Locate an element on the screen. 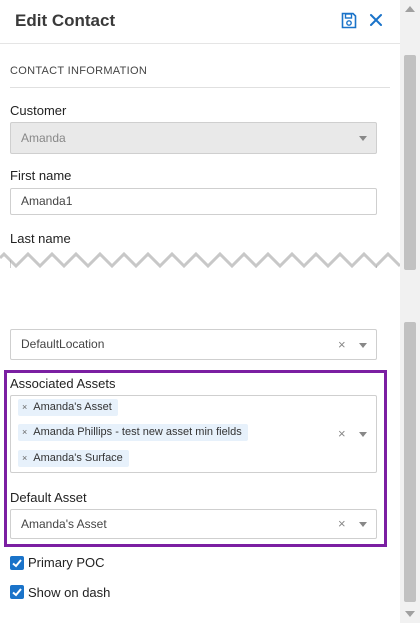 Image resolution: width=420 pixels, height=623 pixels. show-on-dash-label: Show on dash is located at coordinates (69, 592).